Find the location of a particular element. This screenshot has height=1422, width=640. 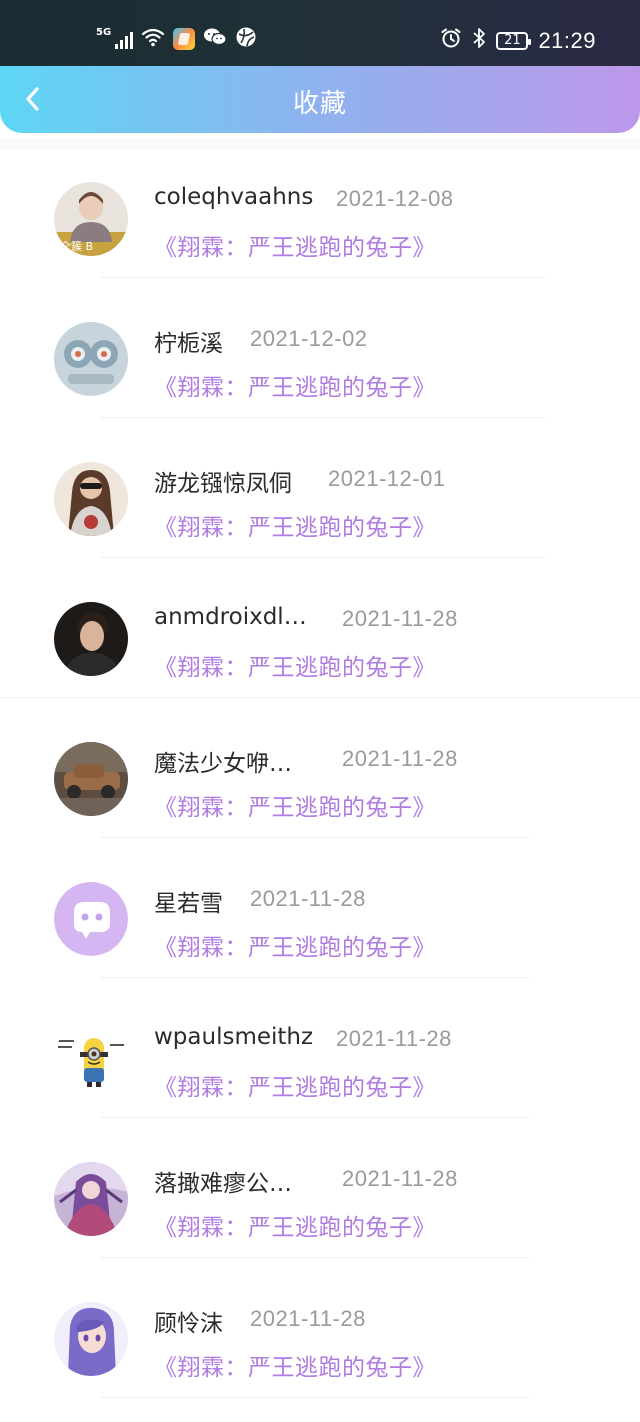

list-item: 落撖难瘳公… 2021-11-28 《翔霖：严王逃跑的兔子》 is located at coordinates (320, 1188).